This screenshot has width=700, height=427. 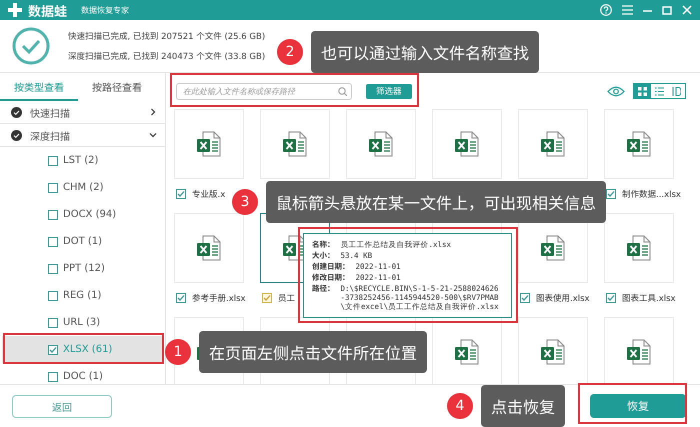 I want to click on file-type-item: DOC (1), so click(x=82, y=373).